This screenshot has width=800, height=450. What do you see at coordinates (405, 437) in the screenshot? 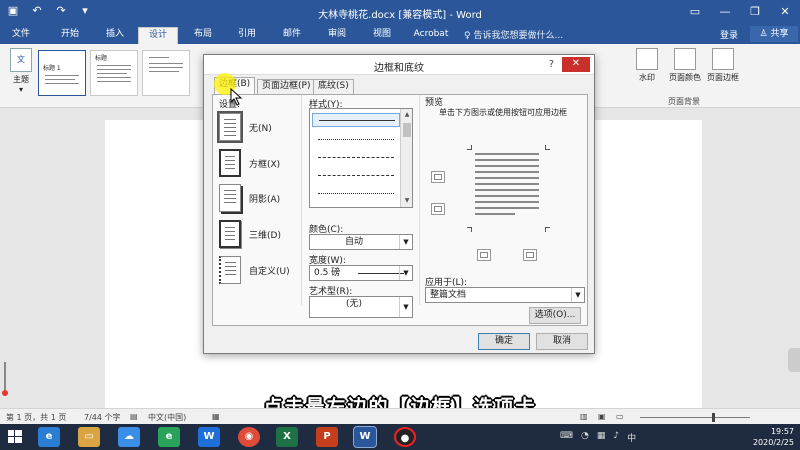
I see `recorder-icon: ●` at bounding box center [405, 437].